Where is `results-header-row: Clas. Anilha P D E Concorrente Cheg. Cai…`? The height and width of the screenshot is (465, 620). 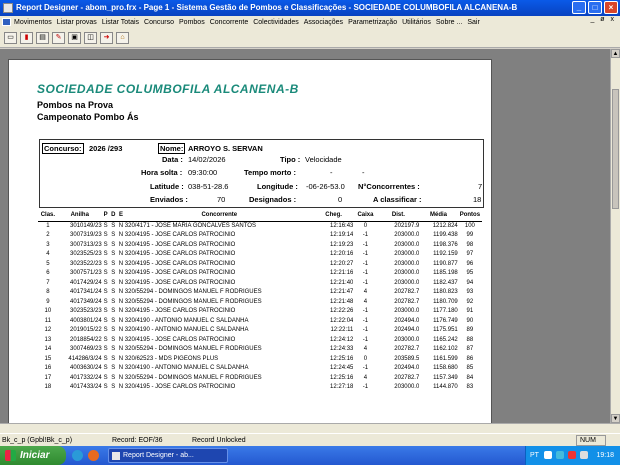 results-header-row: Clas. Anilha P D E Concorrente Cheg. Cai… is located at coordinates (260, 216).